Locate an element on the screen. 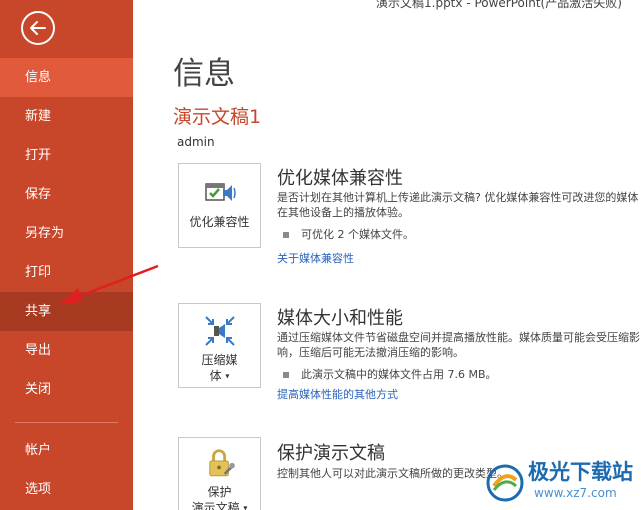  nav-divider is located at coordinates (66, 422).